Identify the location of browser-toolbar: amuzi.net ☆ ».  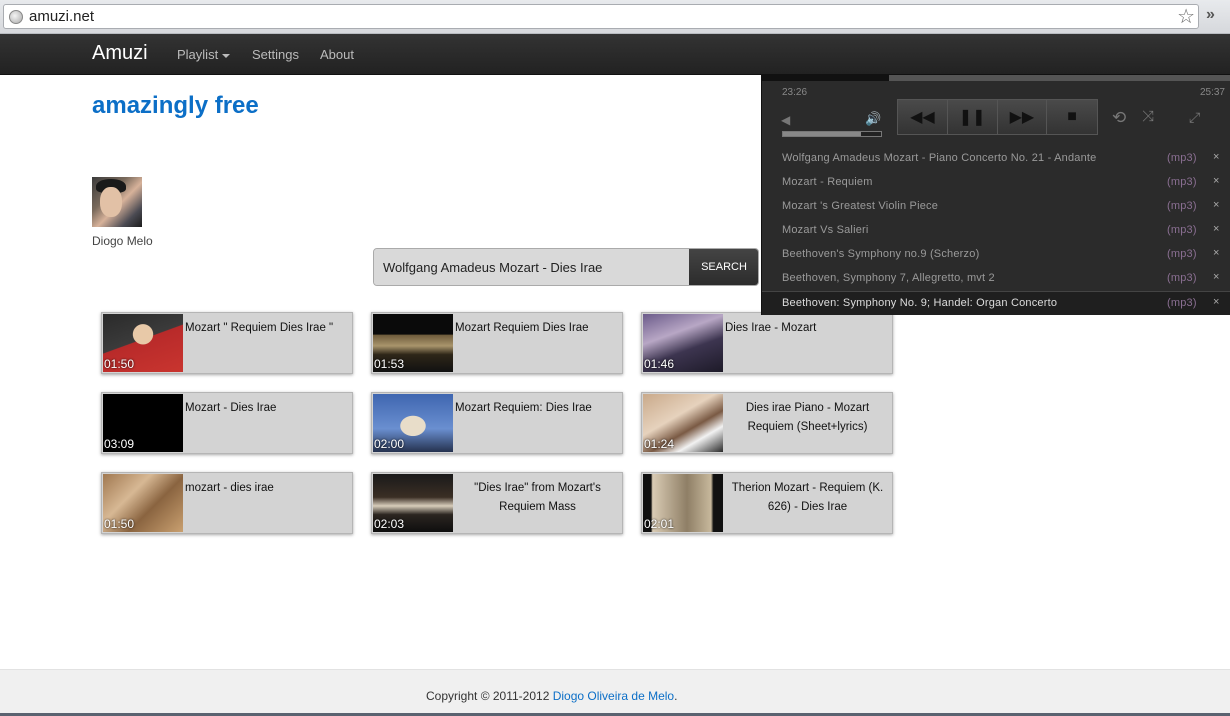
(615, 17).